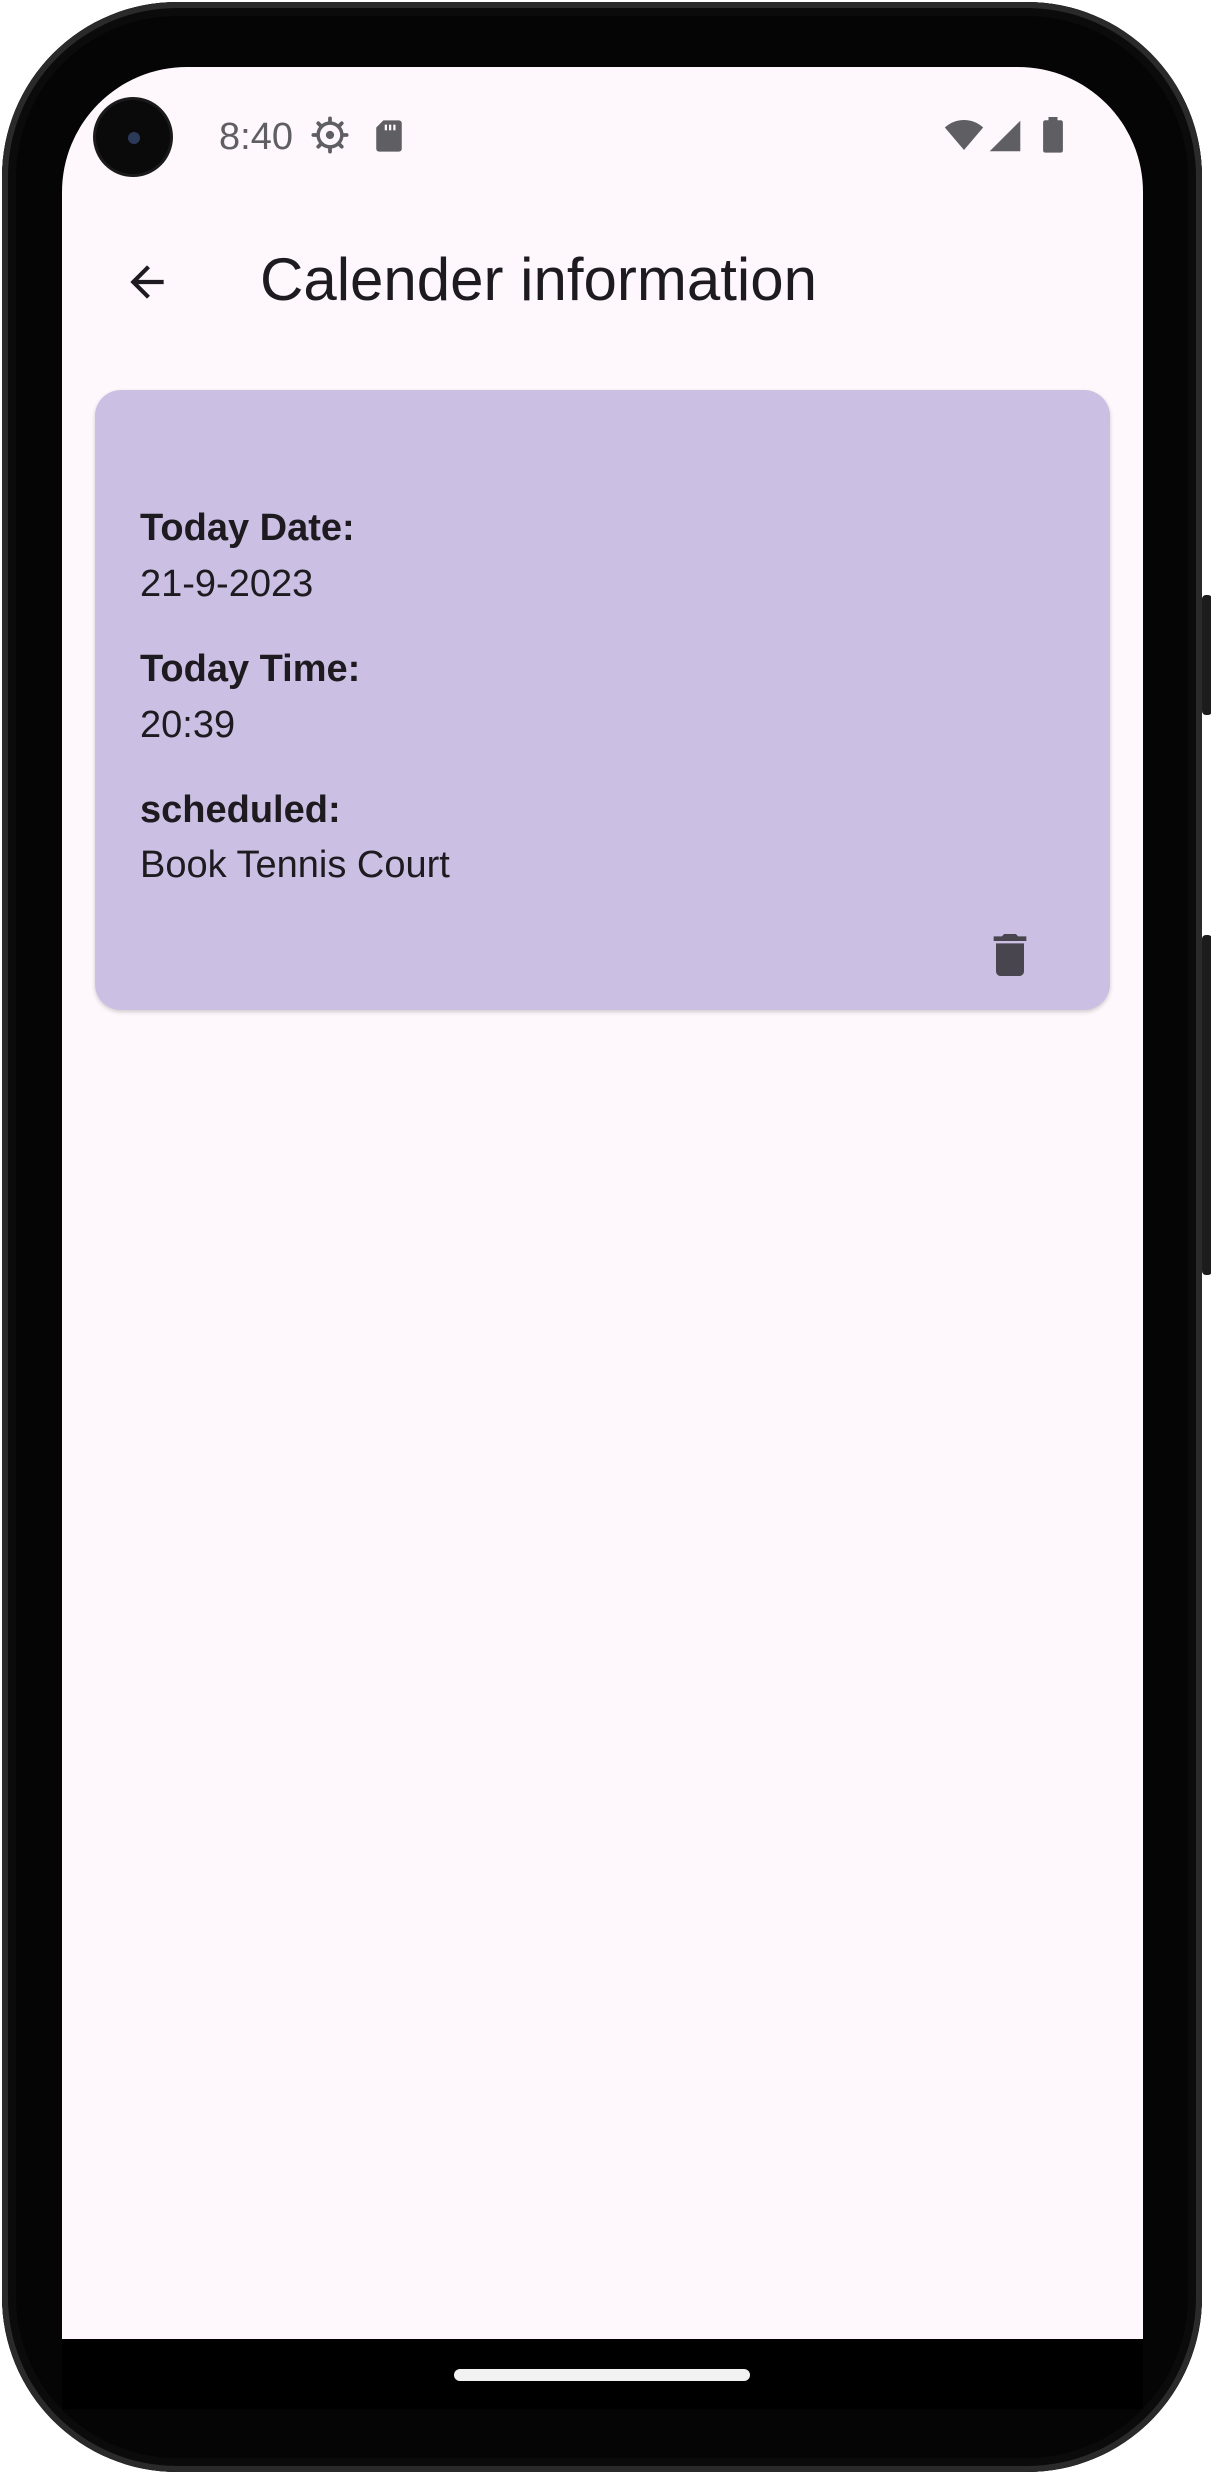 This screenshot has height=2474, width=1211. Describe the element at coordinates (247, 528) in the screenshot. I see `date-label: Today Date:` at that location.